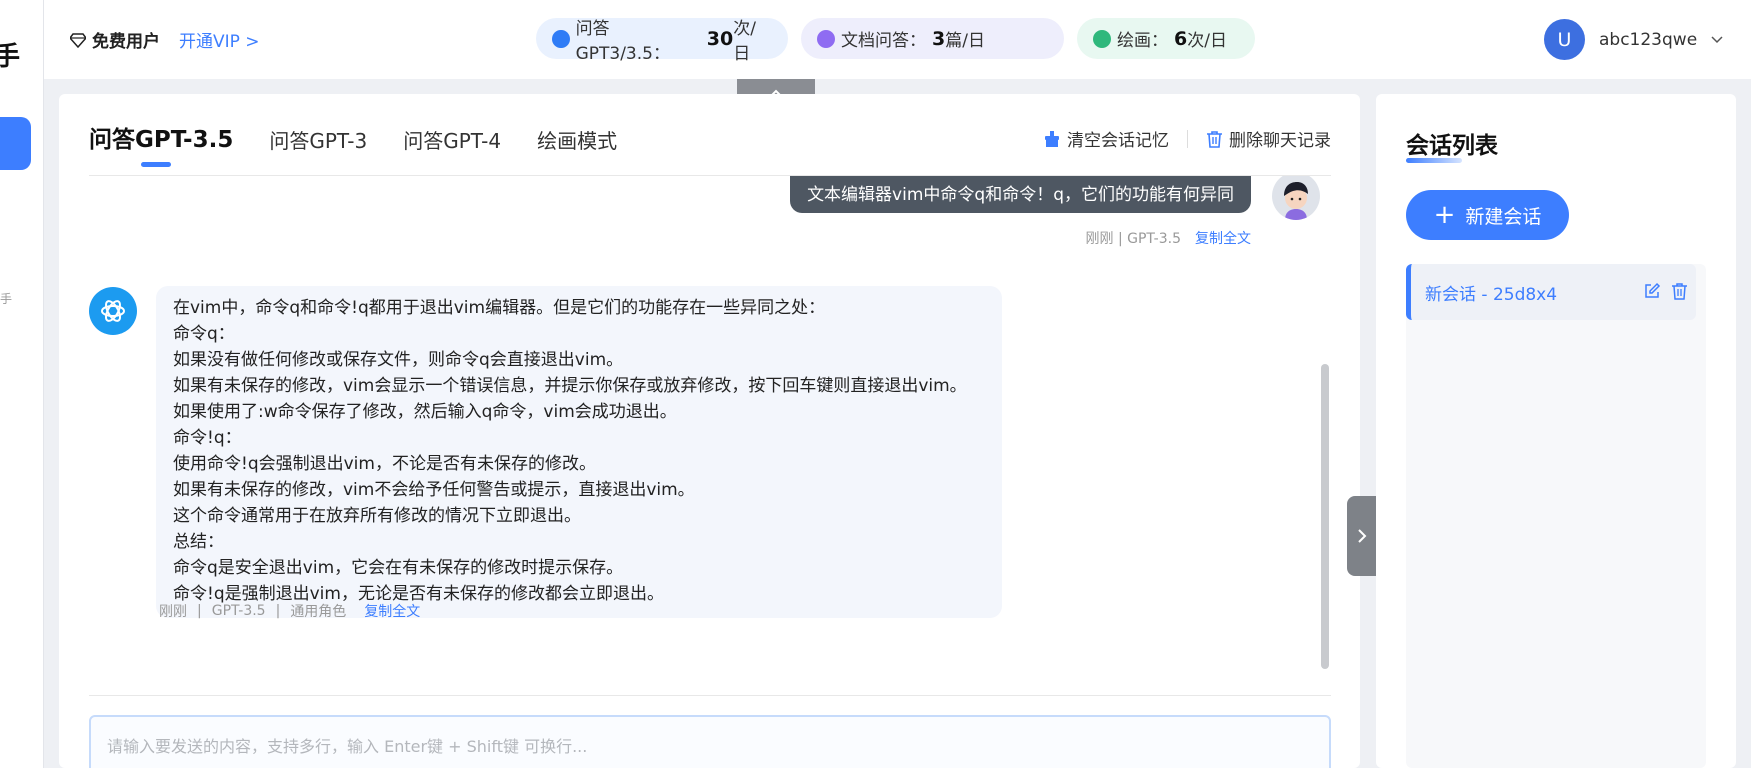 The image size is (1751, 768). What do you see at coordinates (965, 41) in the screenshot?
I see `quota-document-unit: 篇/日` at bounding box center [965, 41].